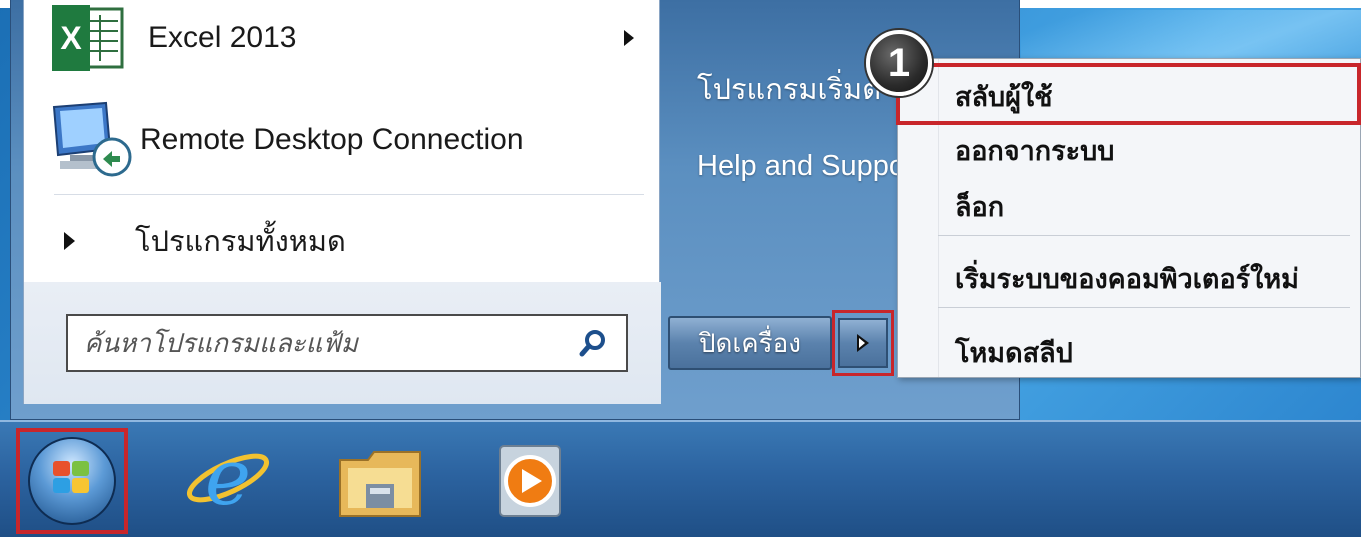  I want to click on default-programs-link: โปรแกรมเริ่มต้, so click(789, 89).